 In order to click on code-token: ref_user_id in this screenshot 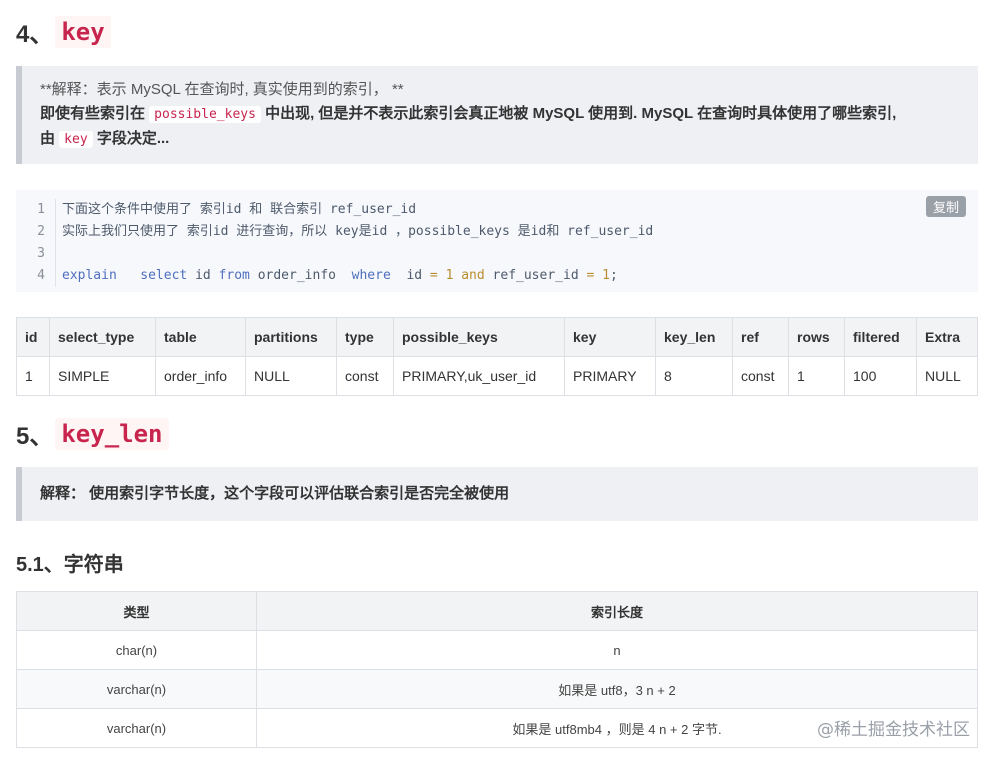, I will do `click(535, 275)`.